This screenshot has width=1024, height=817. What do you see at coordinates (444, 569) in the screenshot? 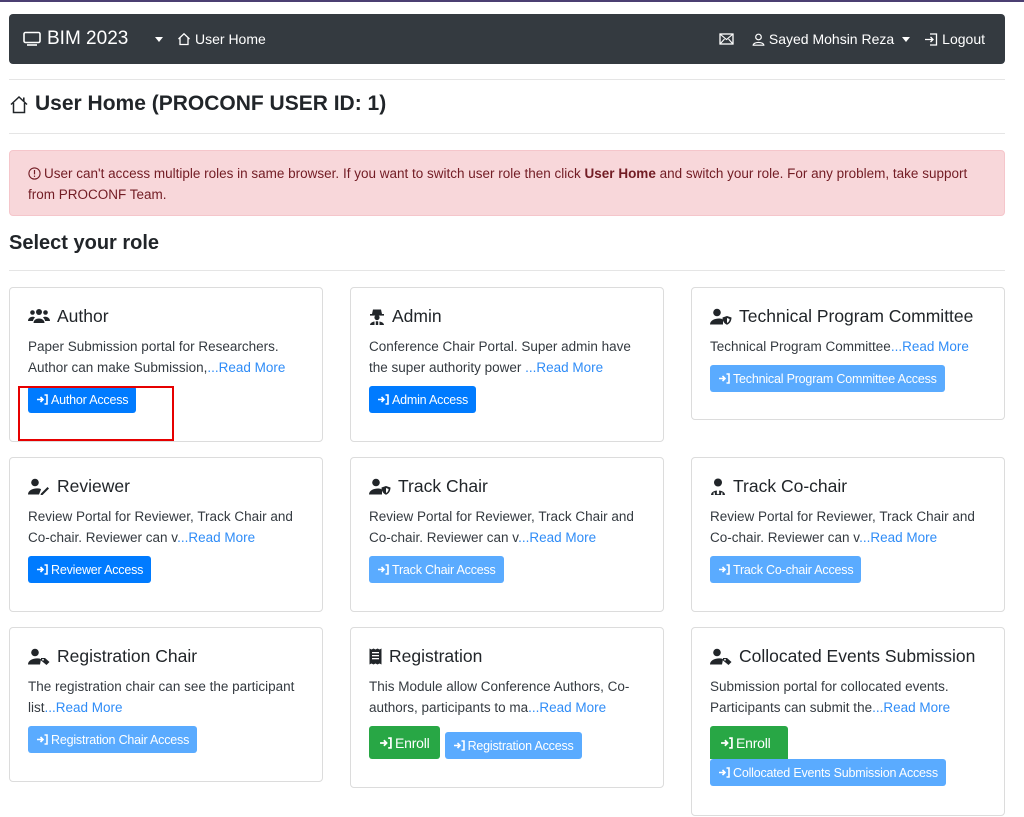
I see `button-label: Track Chair Access` at bounding box center [444, 569].